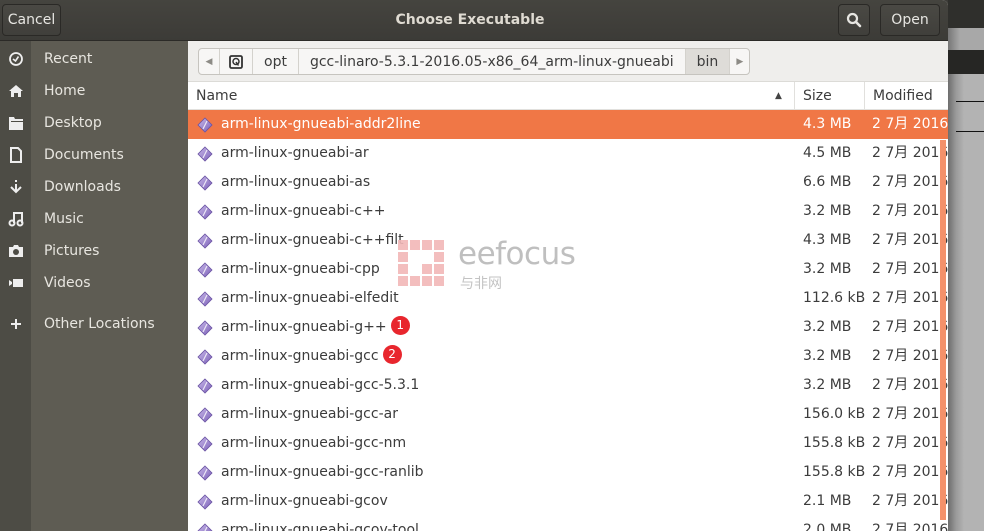 Image resolution: width=984 pixels, height=531 pixels. I want to click on camera-icon, so click(15, 251).